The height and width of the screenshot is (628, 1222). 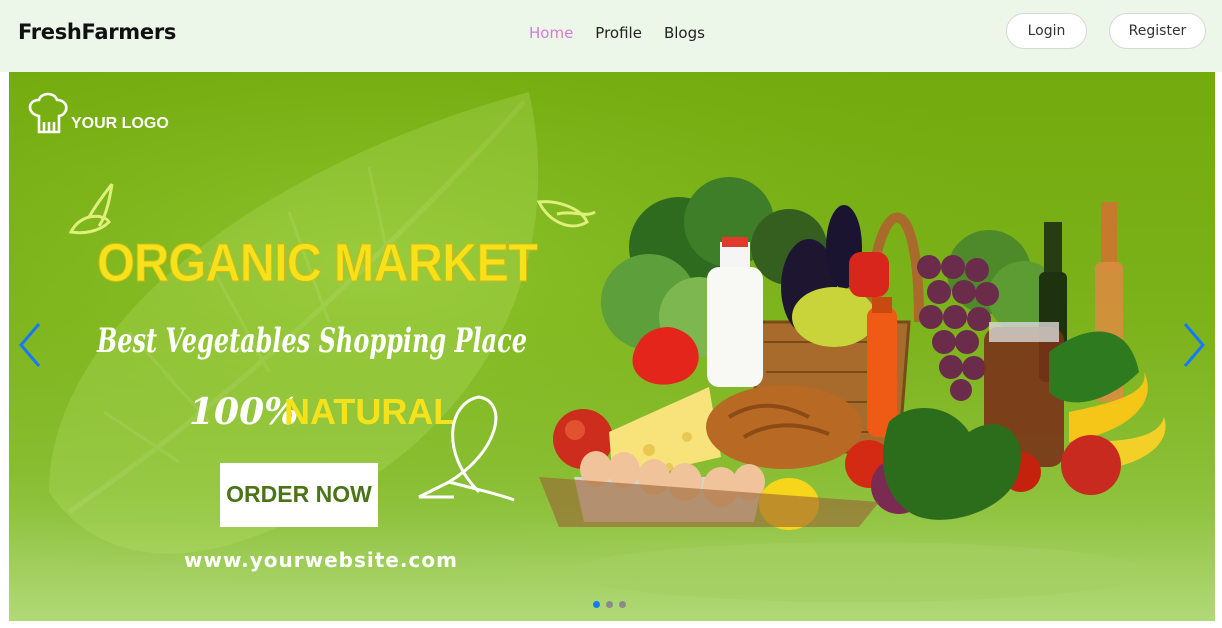 What do you see at coordinates (321, 560) in the screenshot?
I see `banner-website: www.yourwebsite.com` at bounding box center [321, 560].